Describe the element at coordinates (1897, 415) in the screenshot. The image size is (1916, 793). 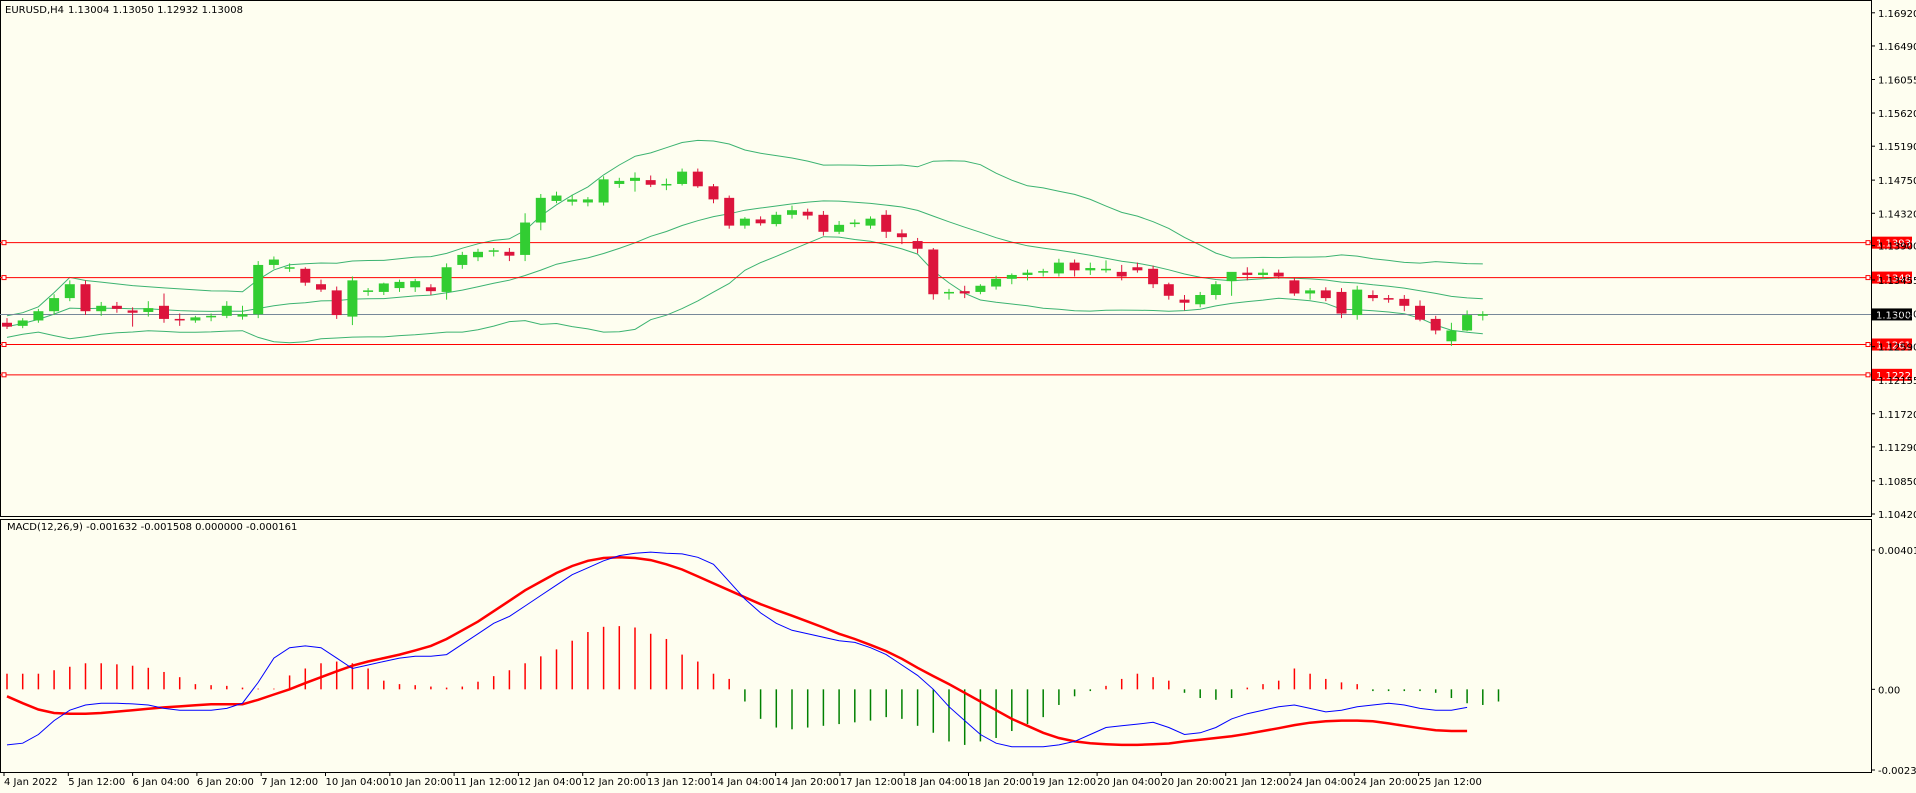
I see `price-tick-label: 1.11720` at that location.